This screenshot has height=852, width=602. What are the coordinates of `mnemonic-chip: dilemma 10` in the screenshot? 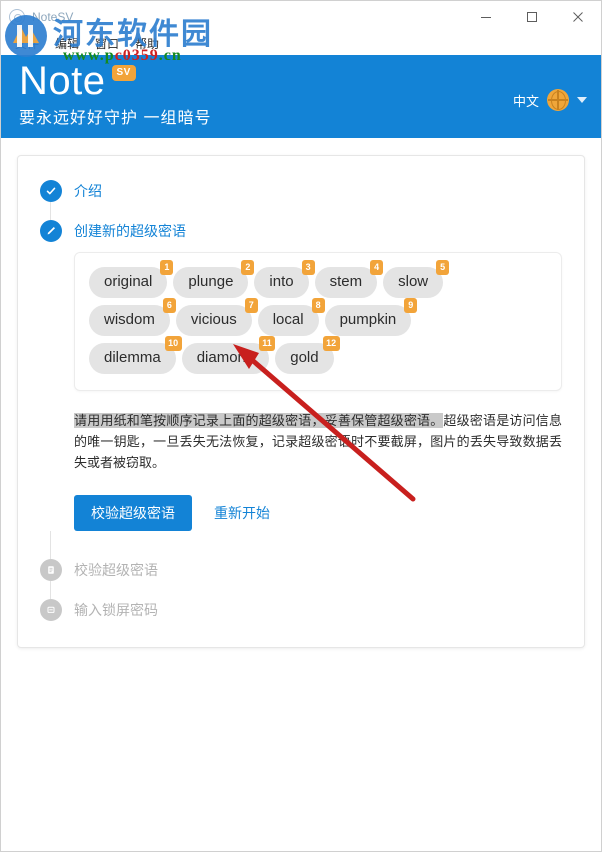 It's located at (135, 355).